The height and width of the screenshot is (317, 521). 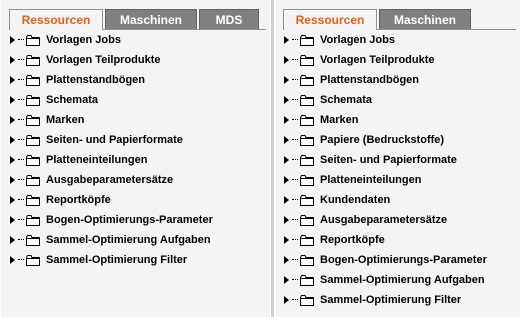 What do you see at coordinates (378, 19) in the screenshot?
I see `right-tab-bar: Ressourcen Maschinen` at bounding box center [378, 19].